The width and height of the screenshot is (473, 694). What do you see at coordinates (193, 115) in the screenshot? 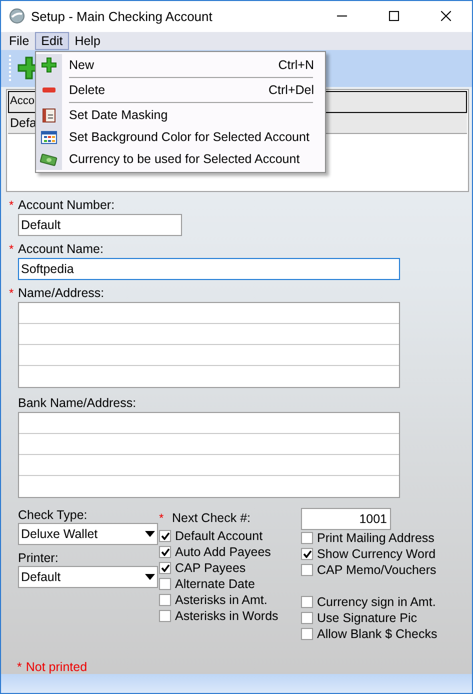
I see `menu-entry: Set Date Masking` at bounding box center [193, 115].